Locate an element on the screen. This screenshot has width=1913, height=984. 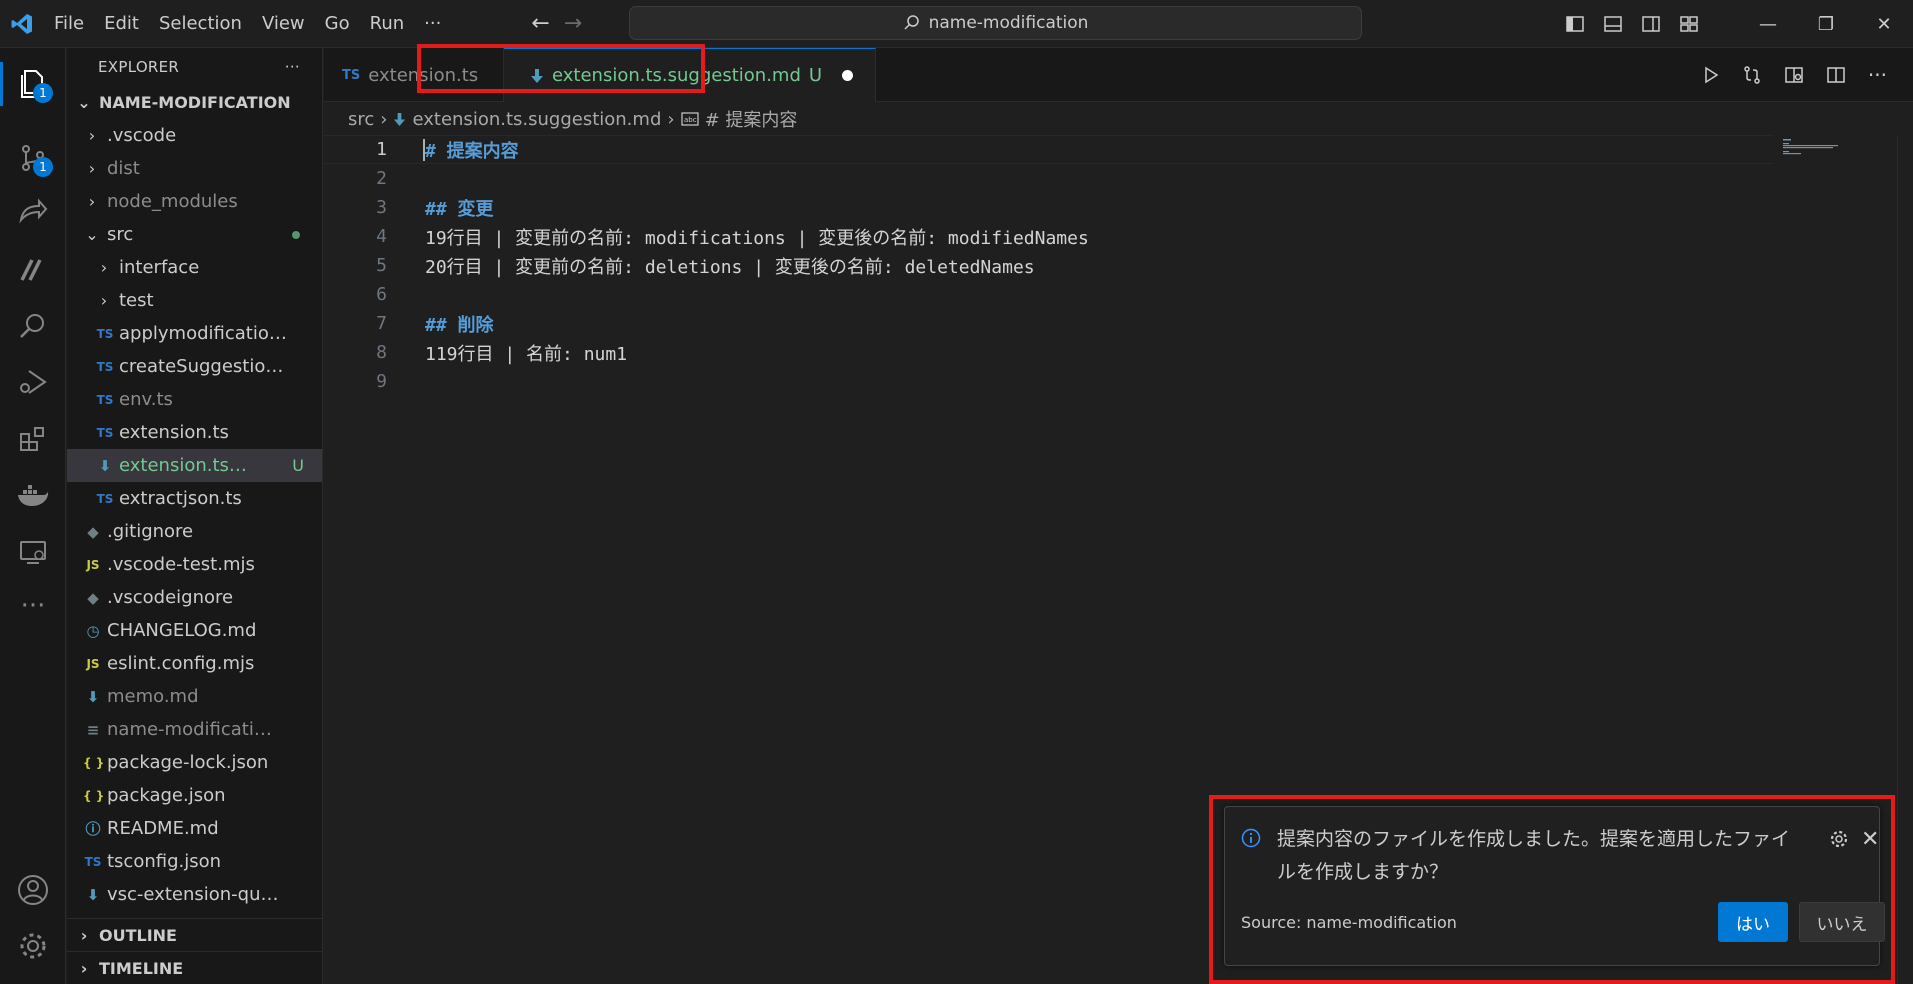
file-item: ⬇ memo.md is located at coordinates (194, 696).